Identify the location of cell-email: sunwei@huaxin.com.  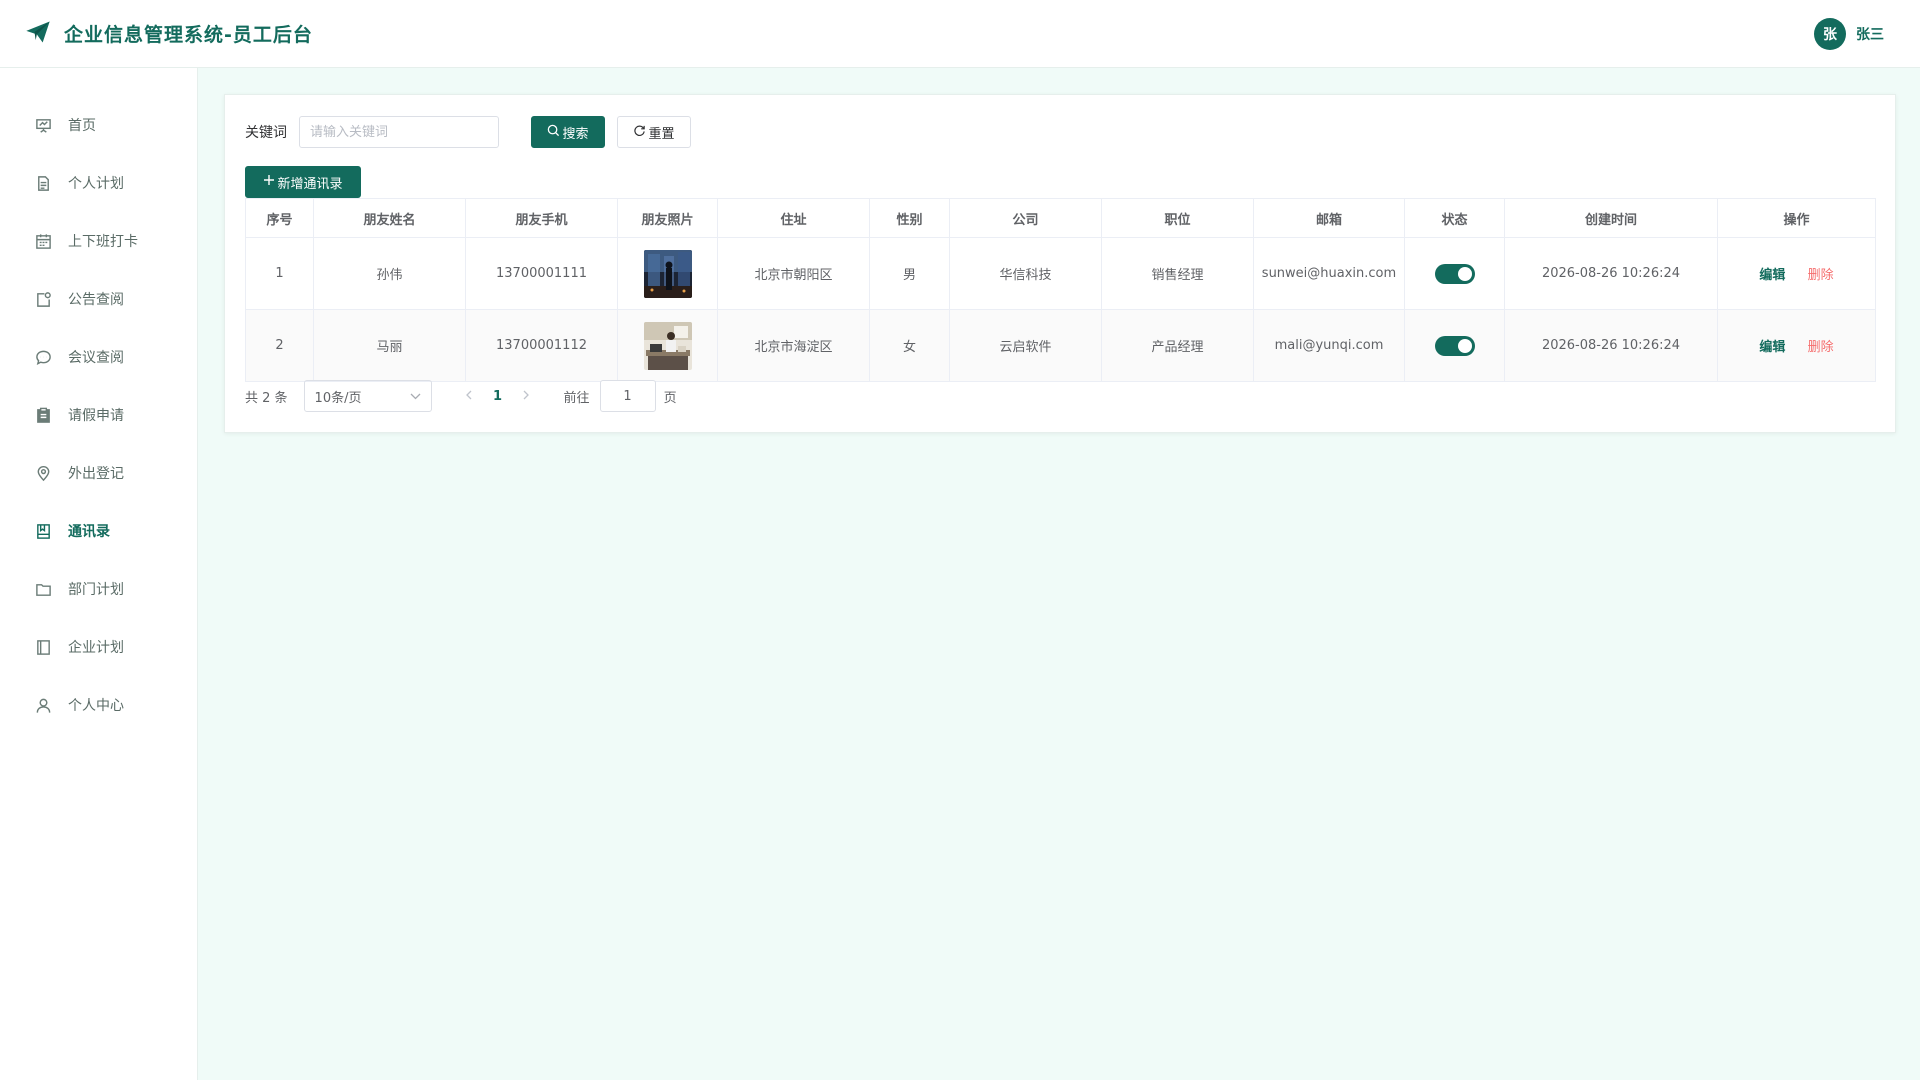
(1329, 273).